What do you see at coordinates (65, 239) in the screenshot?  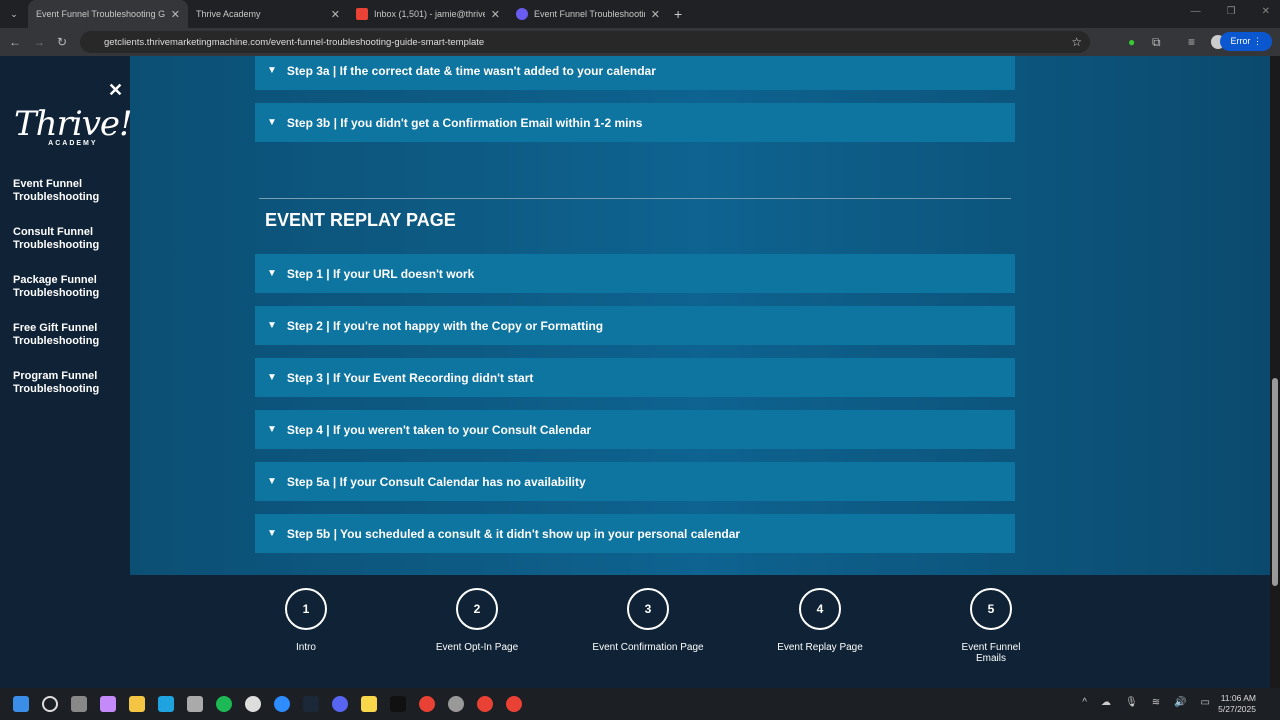 I see `sidebar-item-consult-funnel: Consult Funnel Troubleshooting` at bounding box center [65, 239].